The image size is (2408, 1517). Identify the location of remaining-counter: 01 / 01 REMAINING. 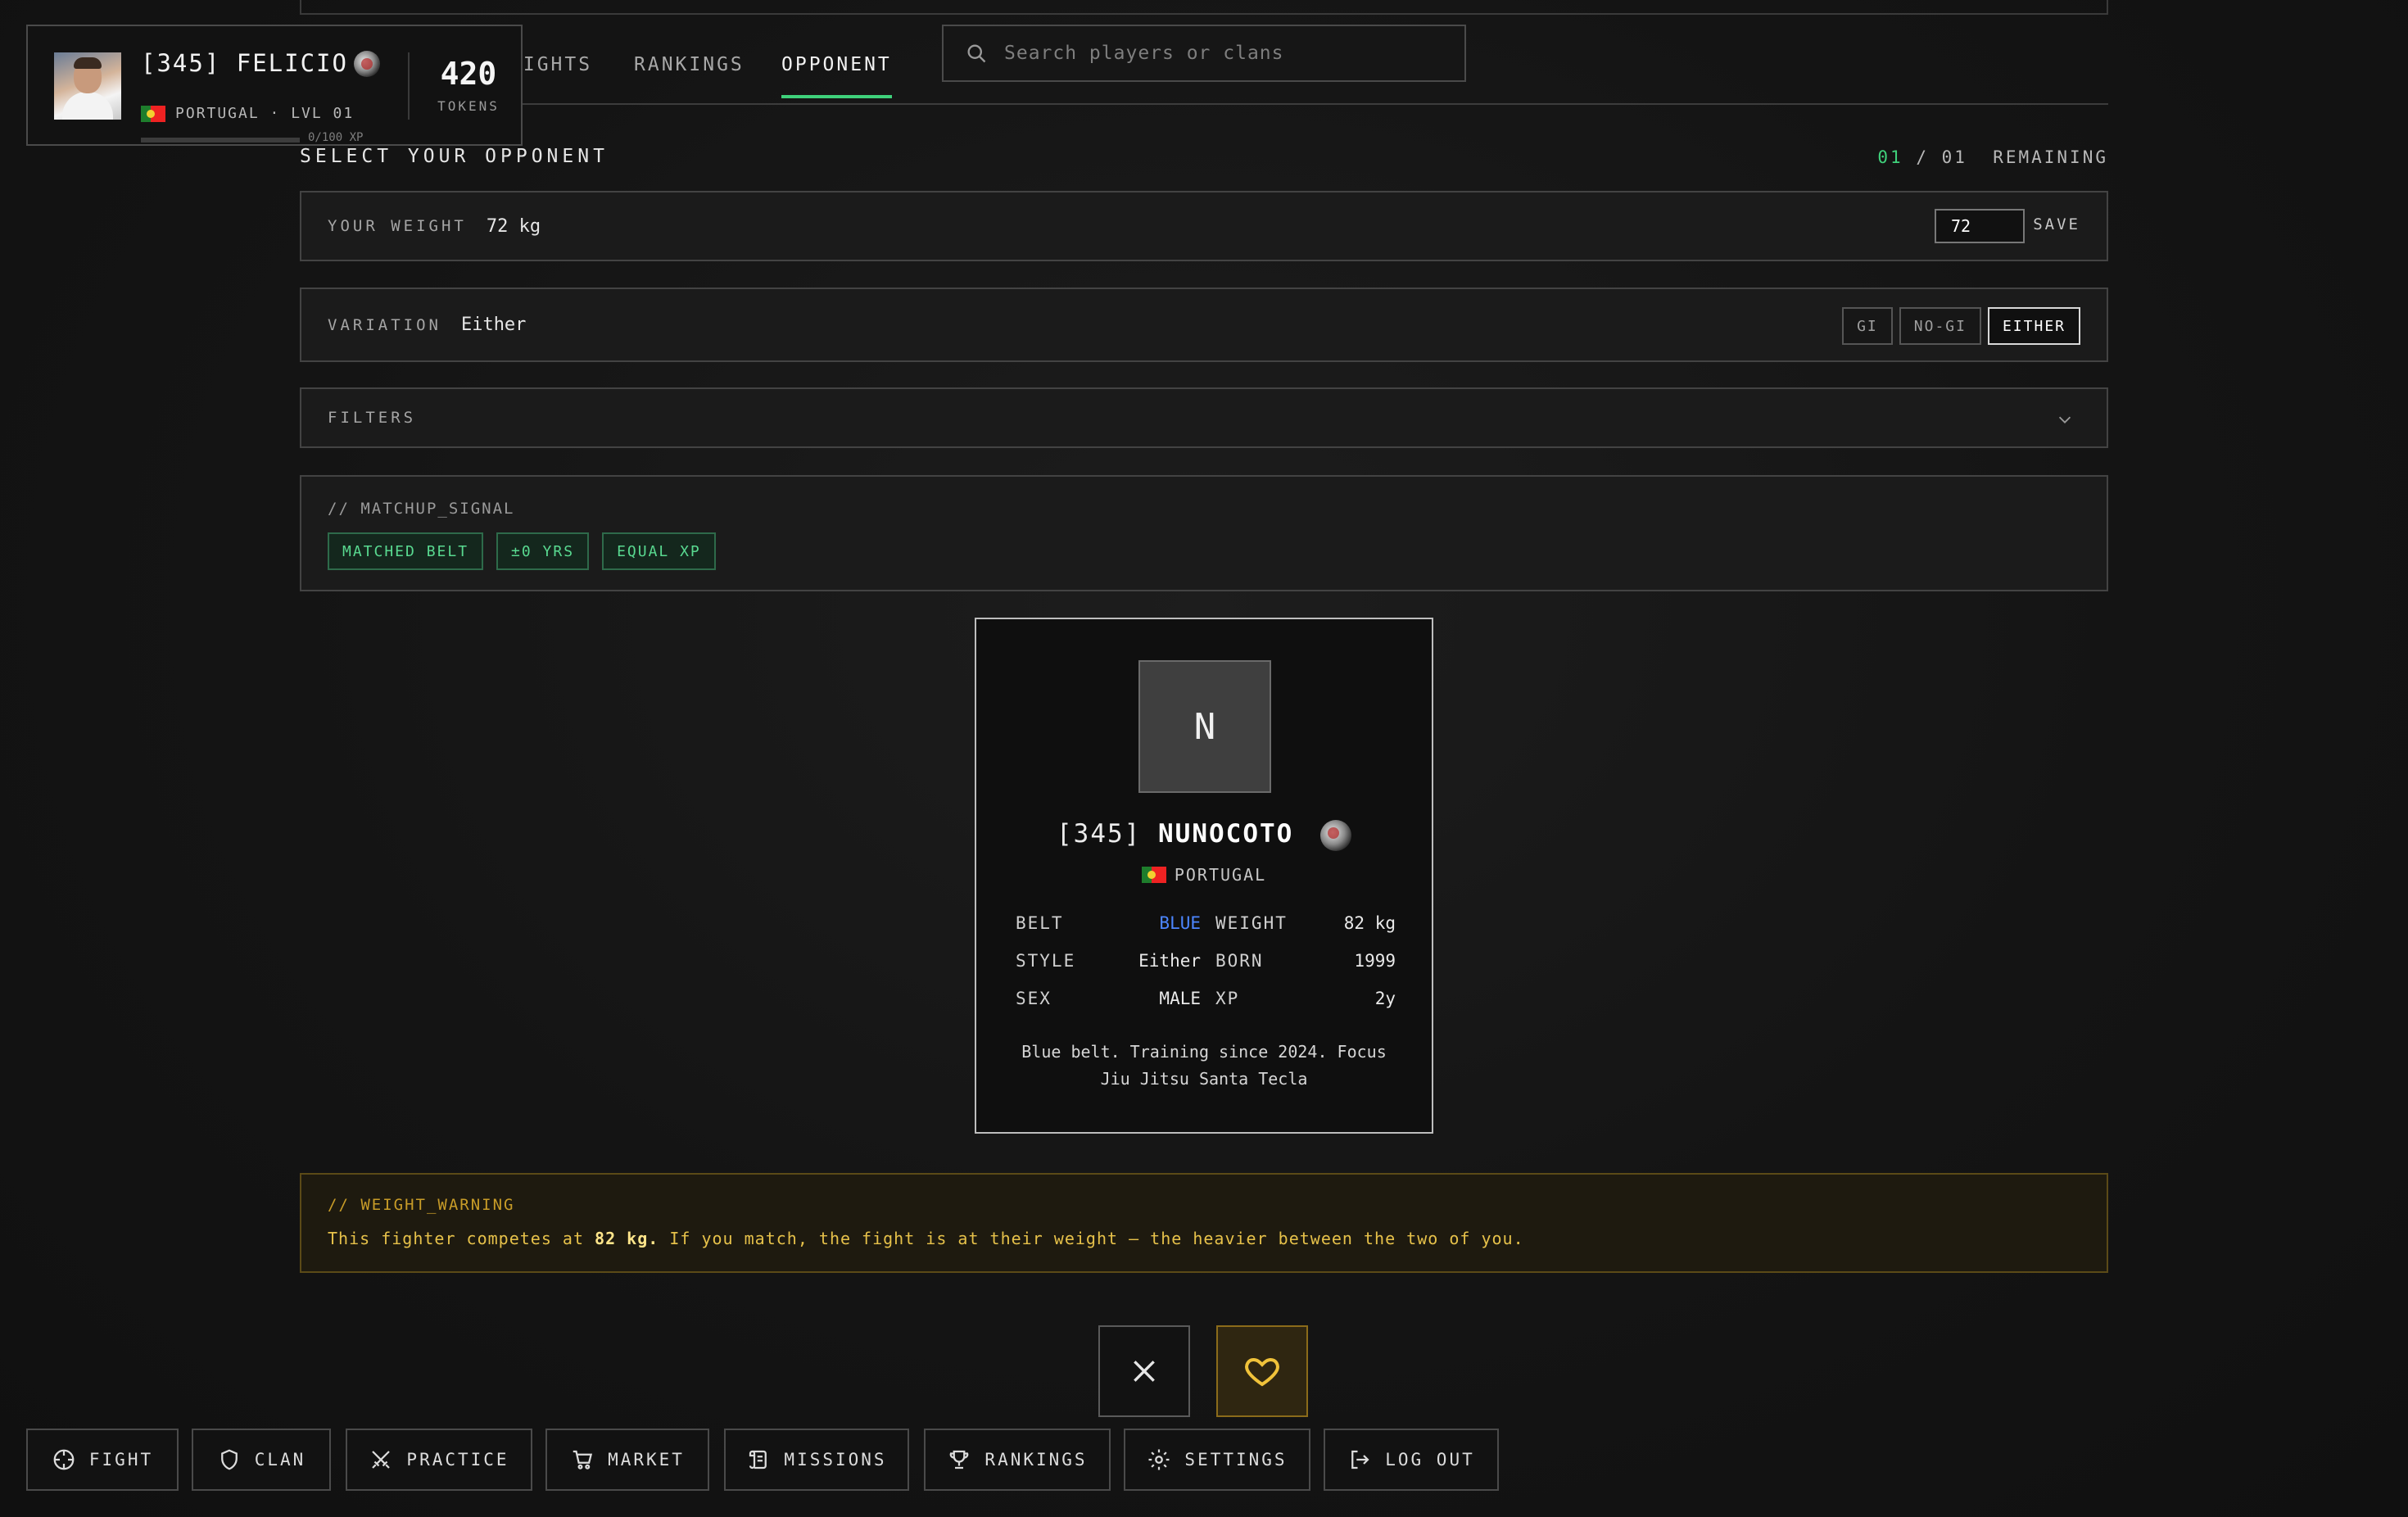
(1992, 157).